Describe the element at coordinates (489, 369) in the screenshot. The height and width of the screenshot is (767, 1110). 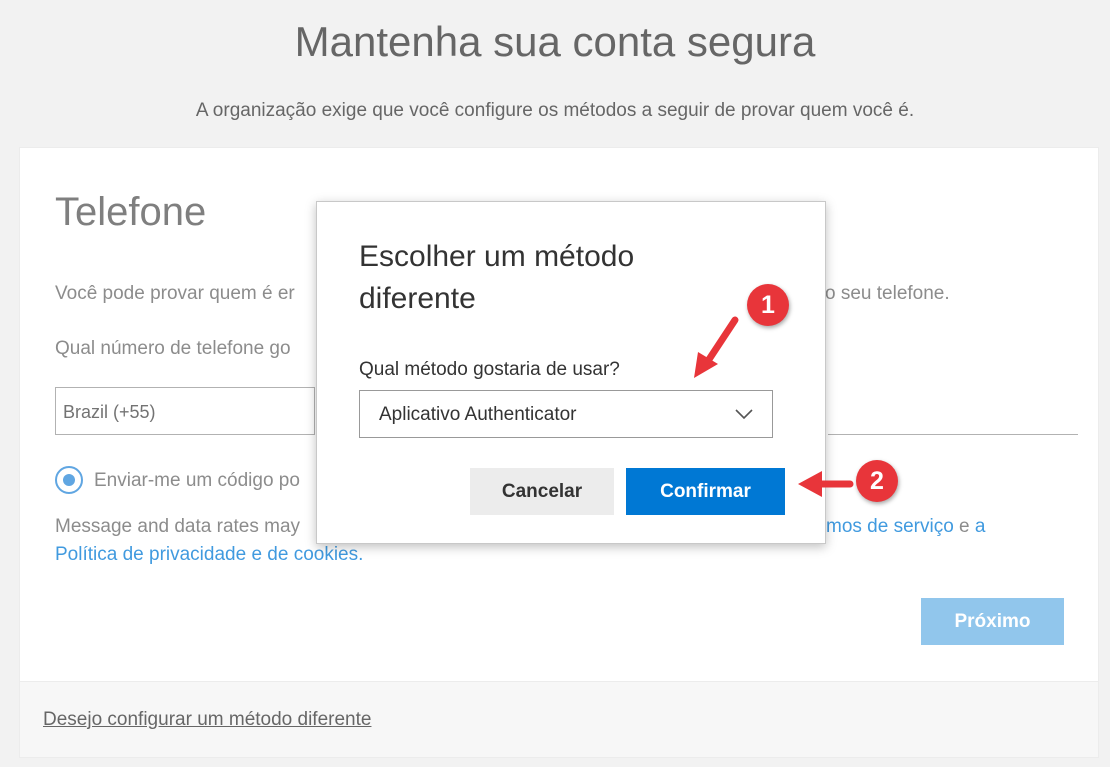
I see `method-question-label: Qual método gostaria de usar?` at that location.